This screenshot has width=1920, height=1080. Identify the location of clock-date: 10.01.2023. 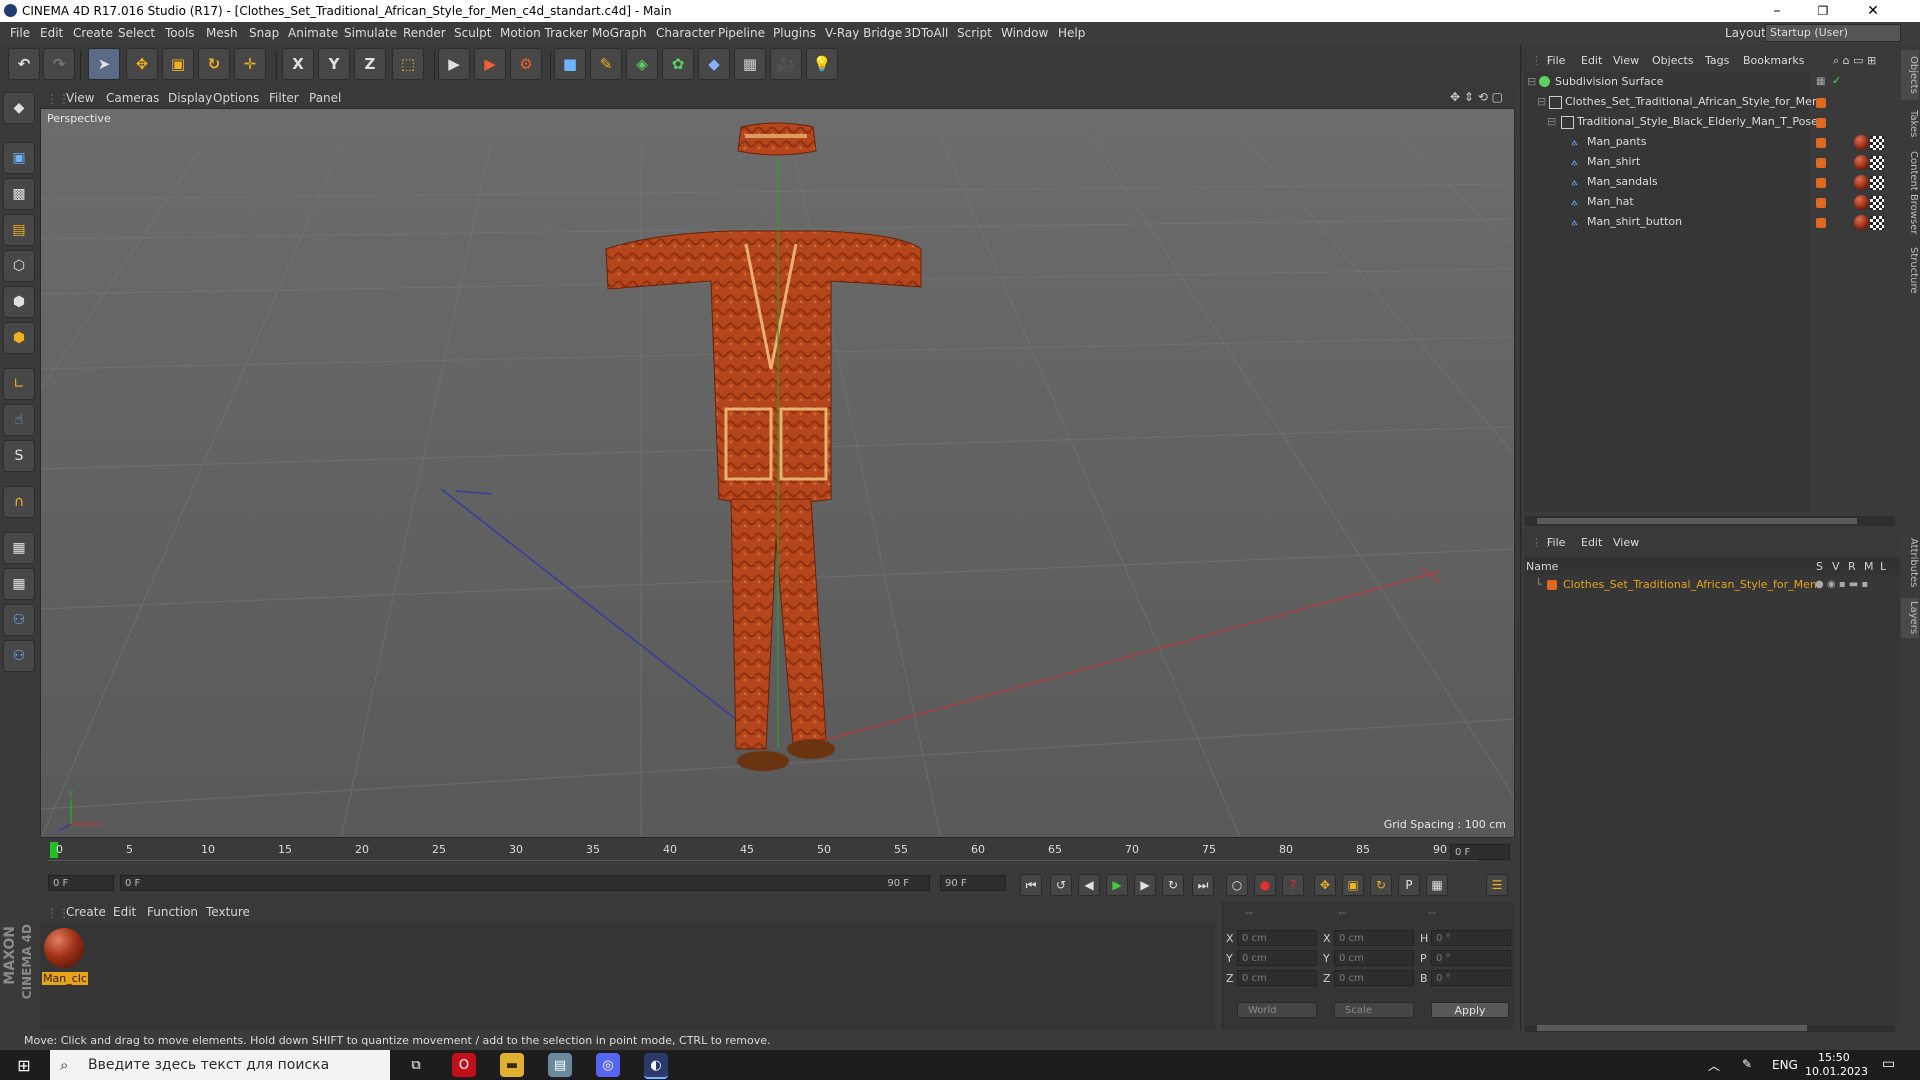
(1836, 1071).